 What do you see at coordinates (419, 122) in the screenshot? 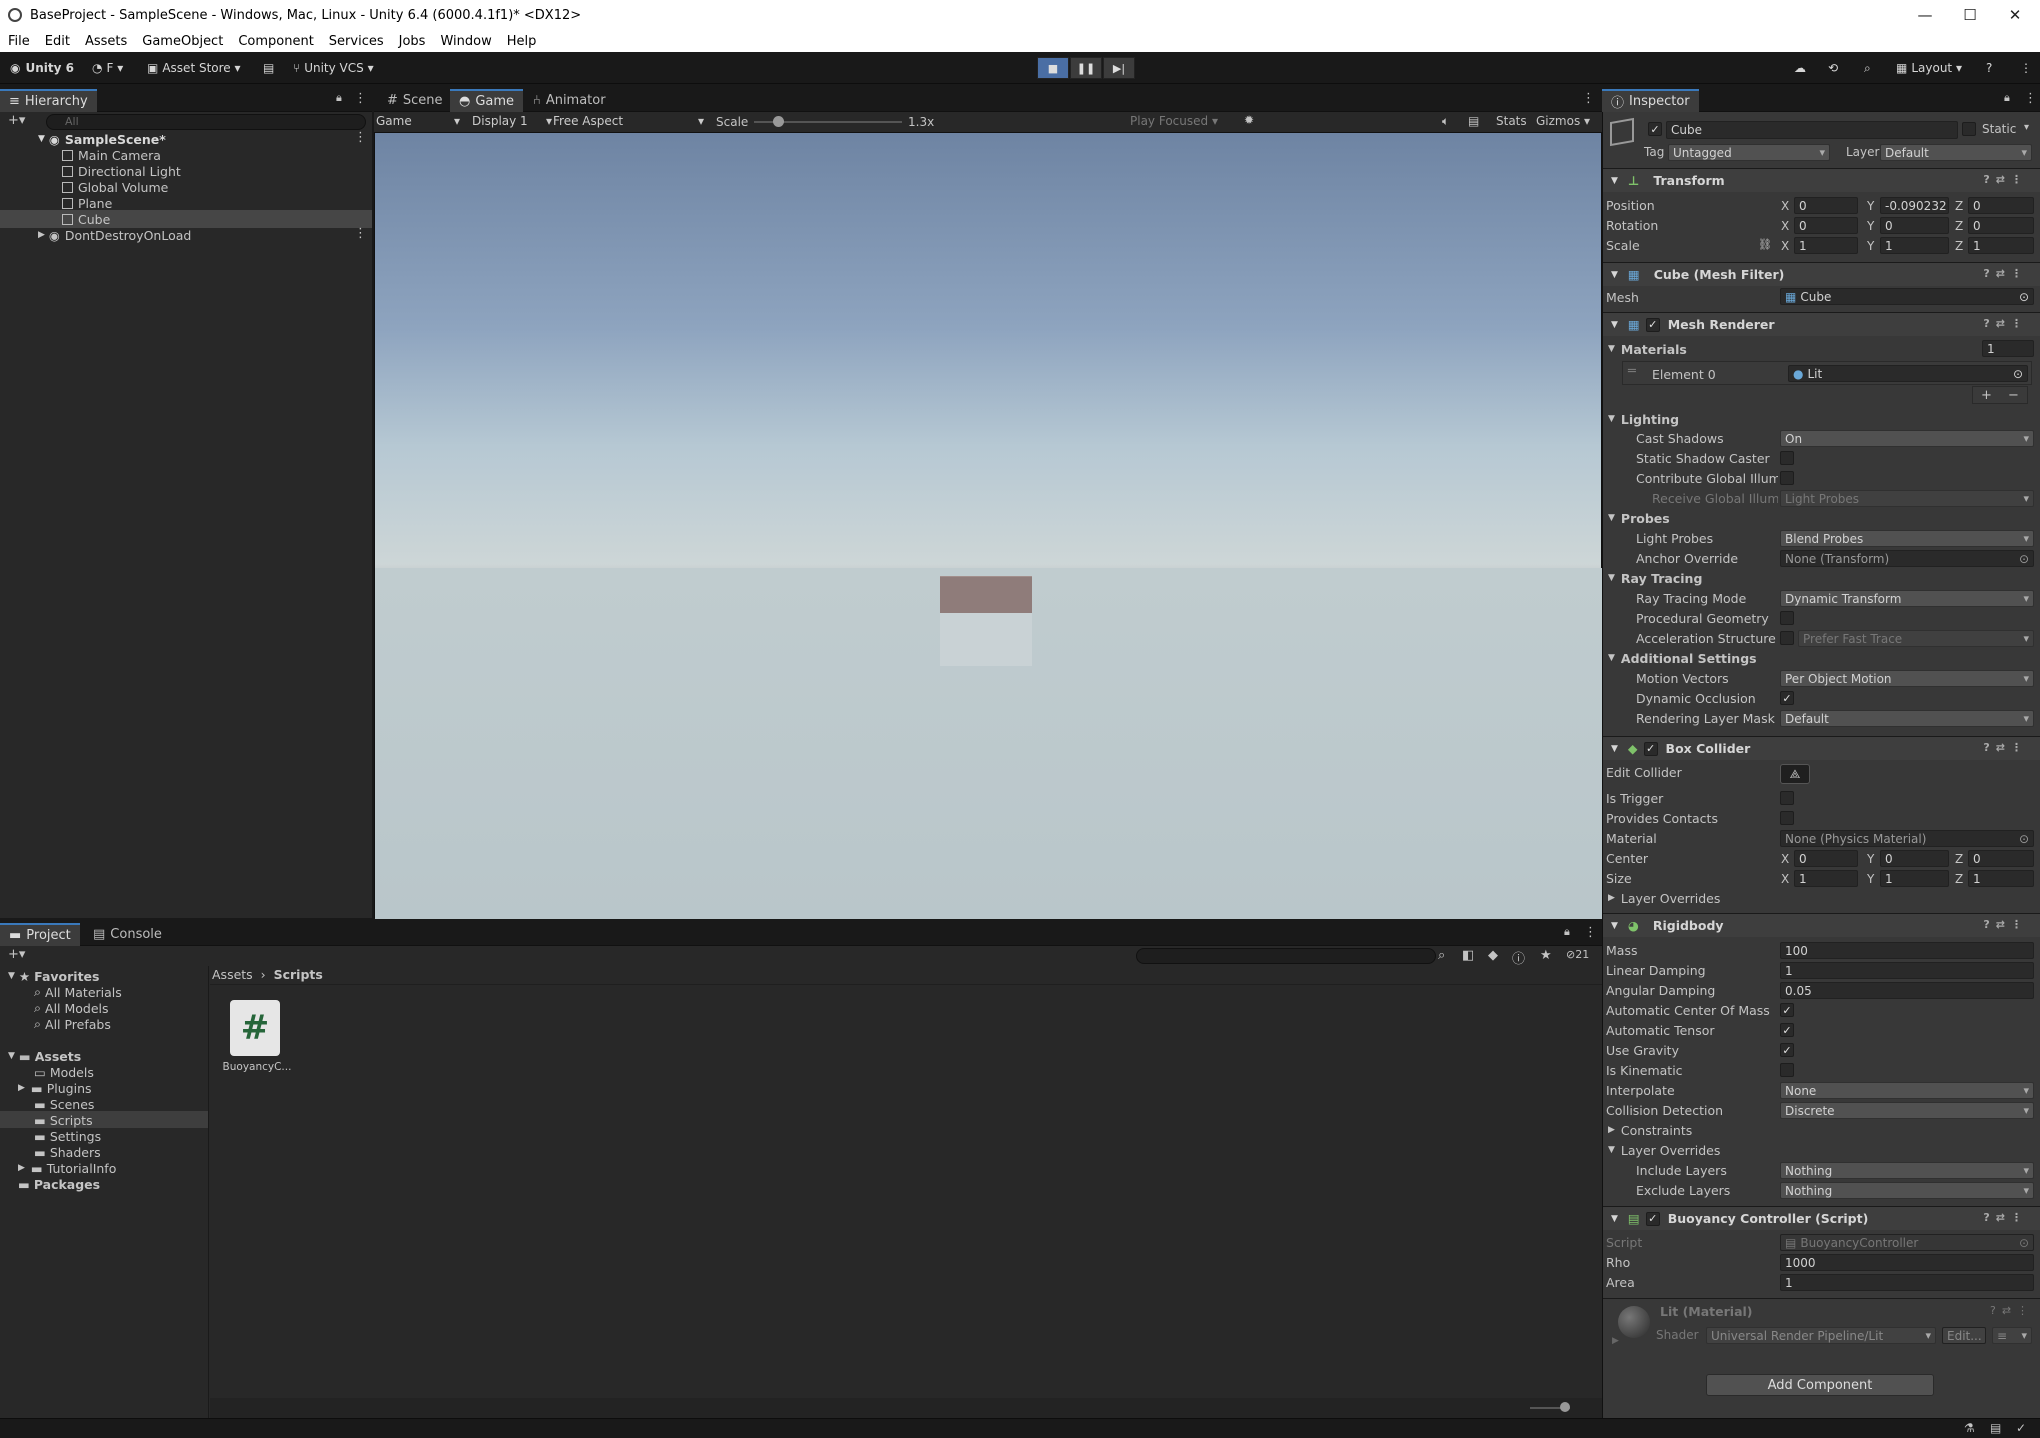
I see `game-mode-dropdown: Game ▾` at bounding box center [419, 122].